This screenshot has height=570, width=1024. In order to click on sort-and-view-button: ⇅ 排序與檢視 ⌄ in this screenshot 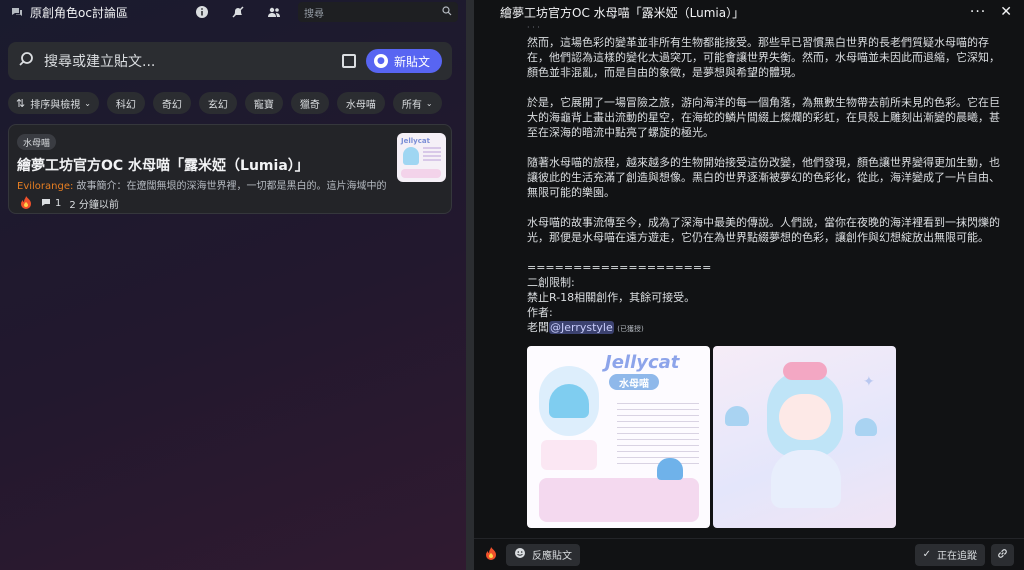, I will do `click(53, 103)`.